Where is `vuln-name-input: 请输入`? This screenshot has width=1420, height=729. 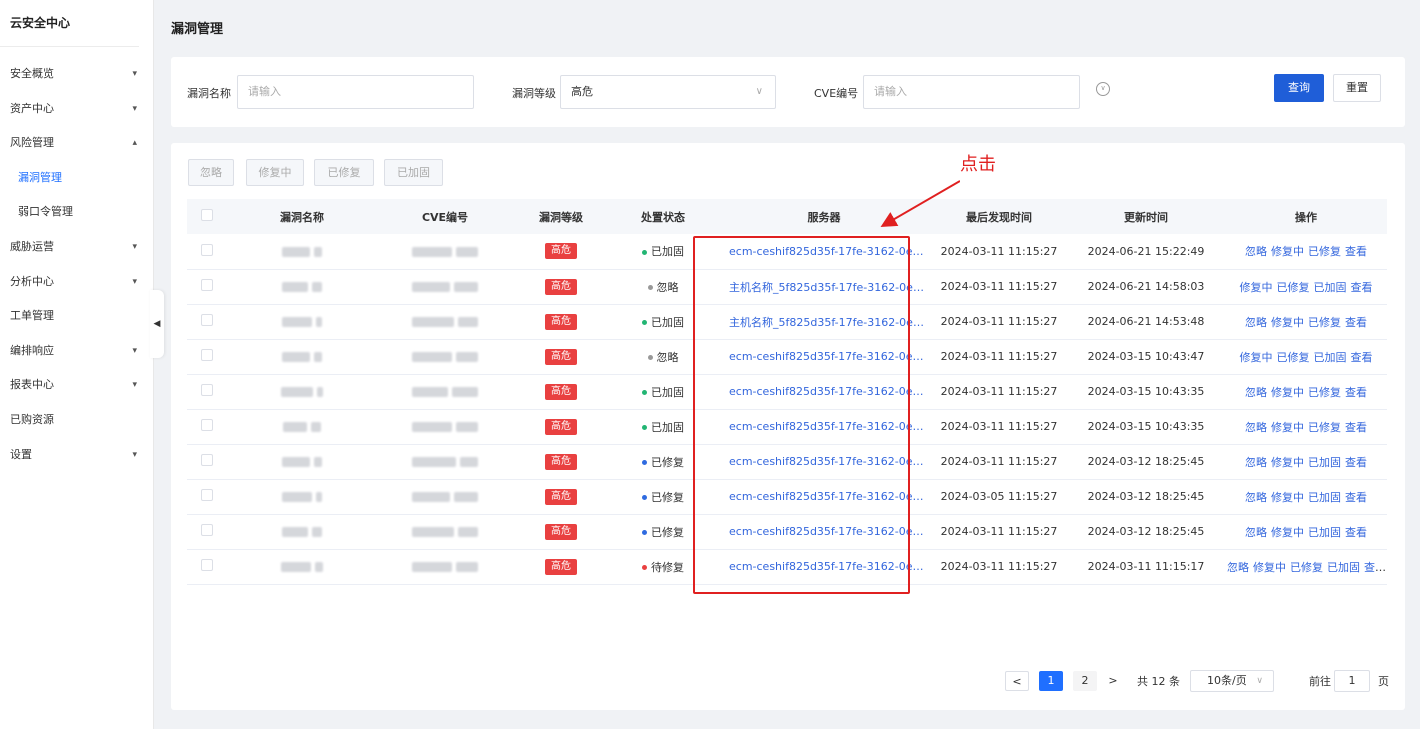
vuln-name-input: 请输入 is located at coordinates (355, 92).